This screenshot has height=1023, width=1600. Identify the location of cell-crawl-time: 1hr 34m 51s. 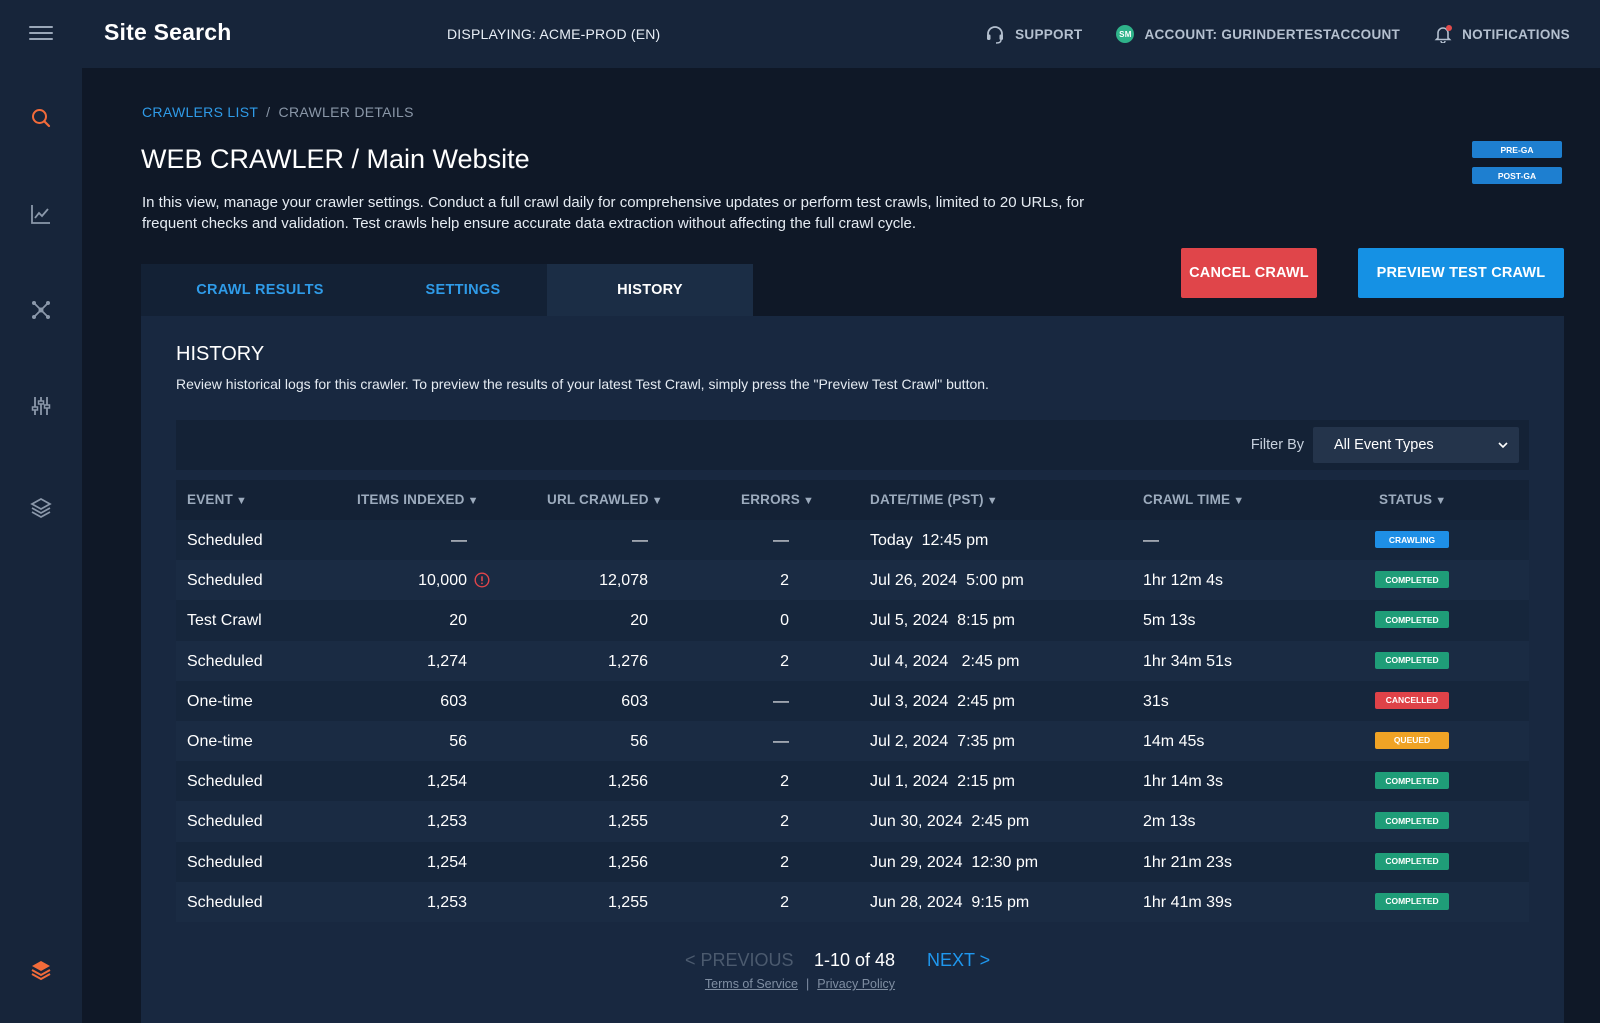
(1187, 661).